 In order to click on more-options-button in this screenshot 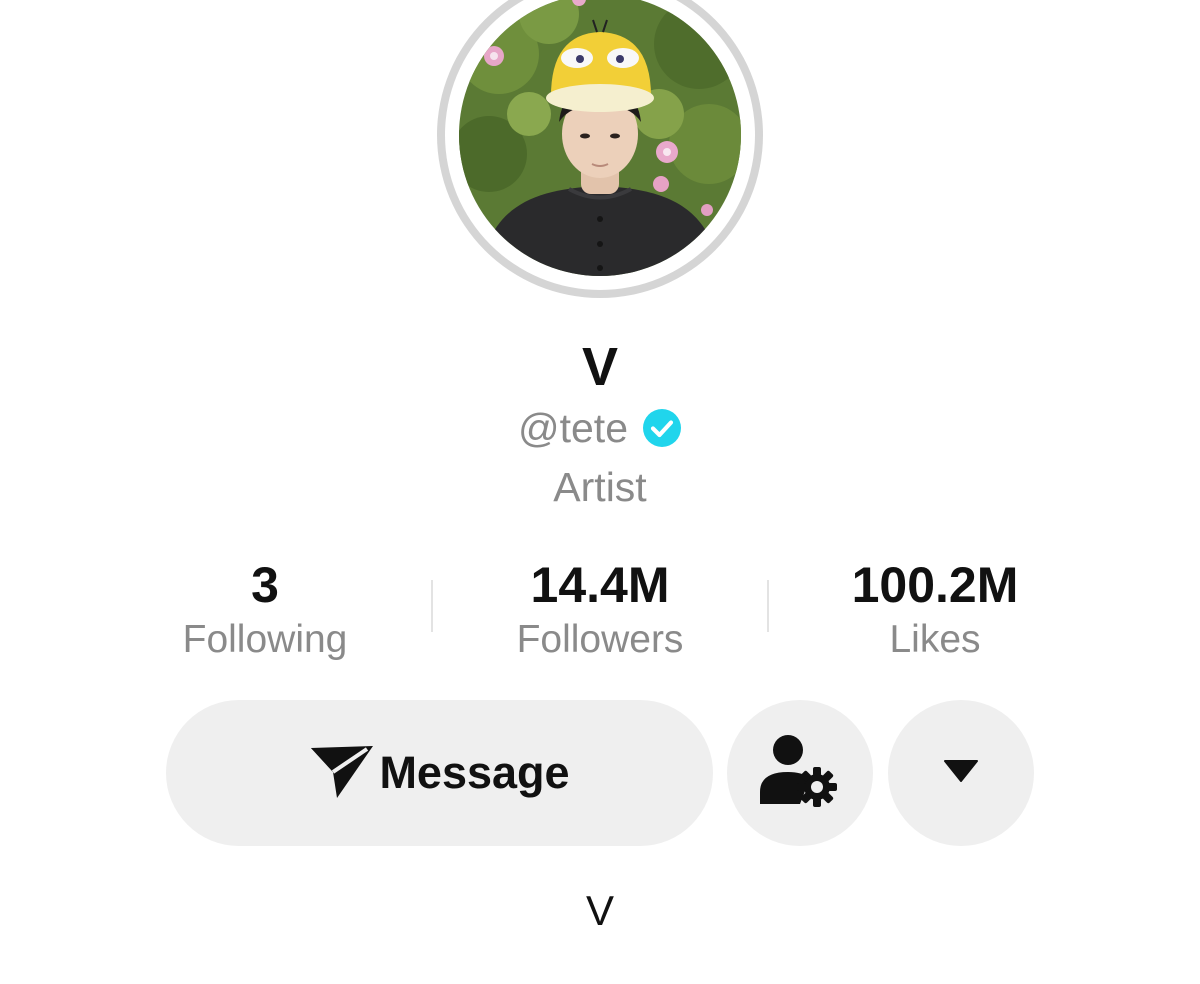, I will do `click(961, 773)`.